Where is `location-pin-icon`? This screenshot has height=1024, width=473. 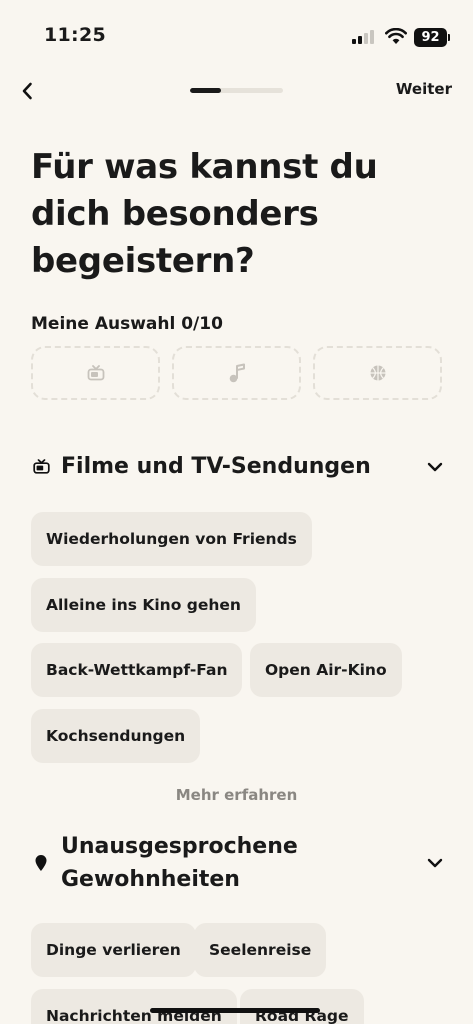
location-pin-icon is located at coordinates (41, 863).